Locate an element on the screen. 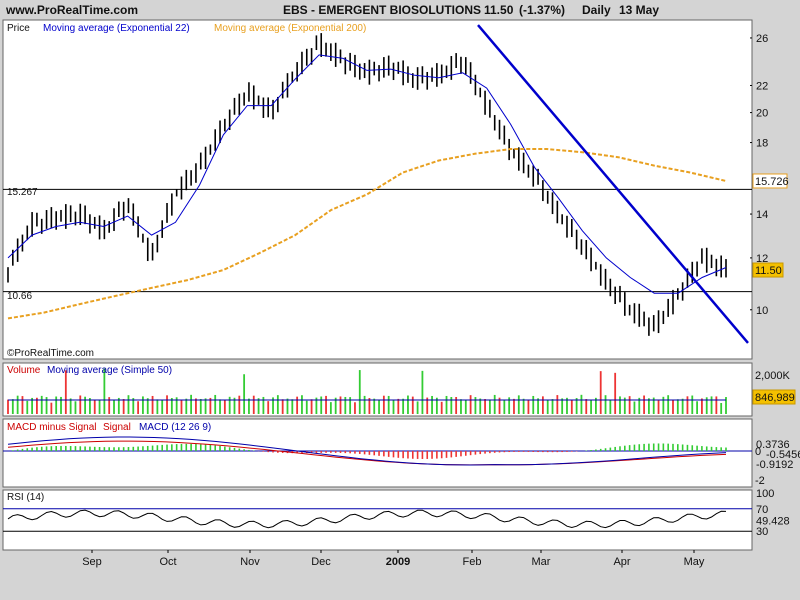  volume-tick-label: 2,000K is located at coordinates (773, 376).